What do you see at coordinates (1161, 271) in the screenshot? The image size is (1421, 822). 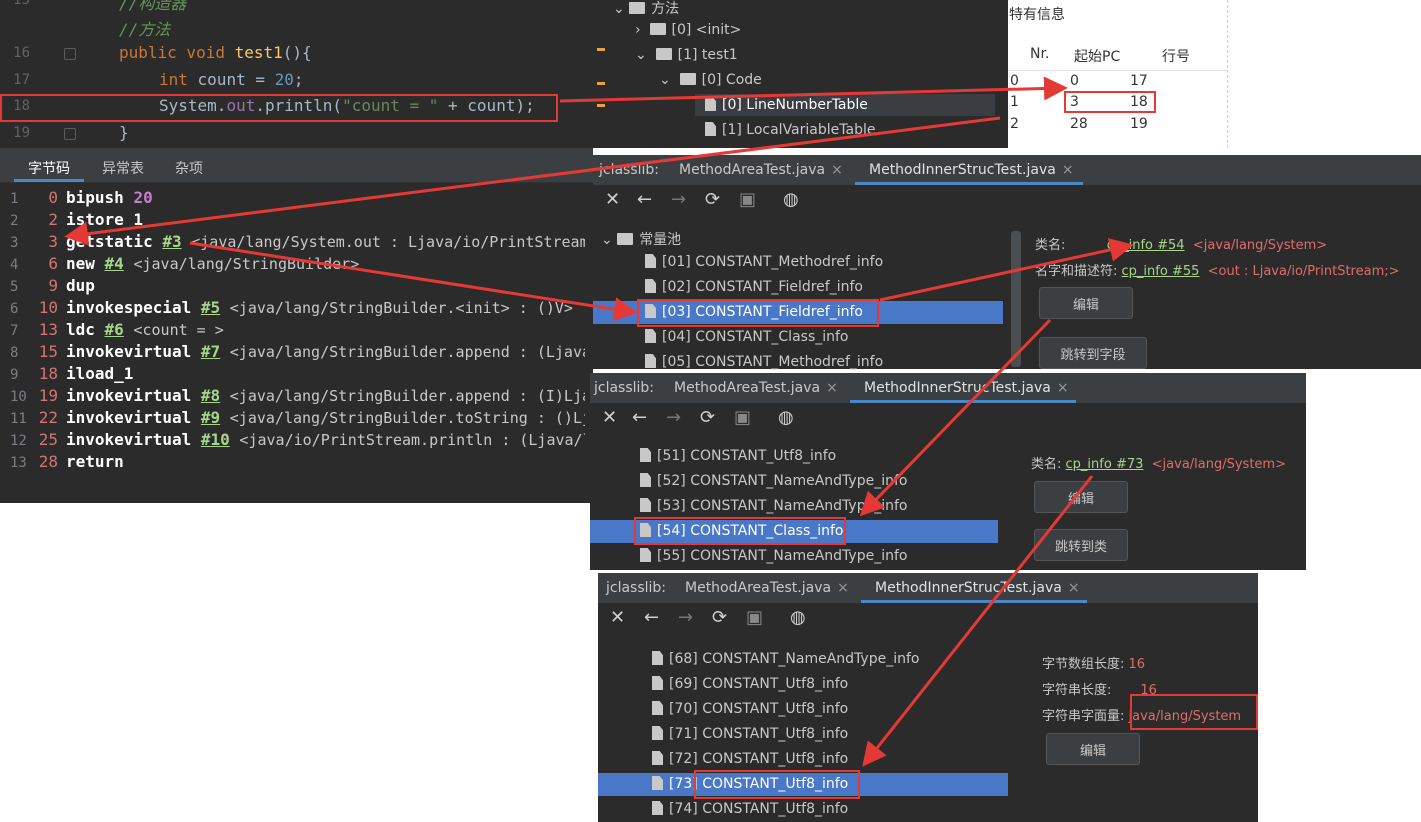 I see `cp-info-link: cp_info #55` at bounding box center [1161, 271].